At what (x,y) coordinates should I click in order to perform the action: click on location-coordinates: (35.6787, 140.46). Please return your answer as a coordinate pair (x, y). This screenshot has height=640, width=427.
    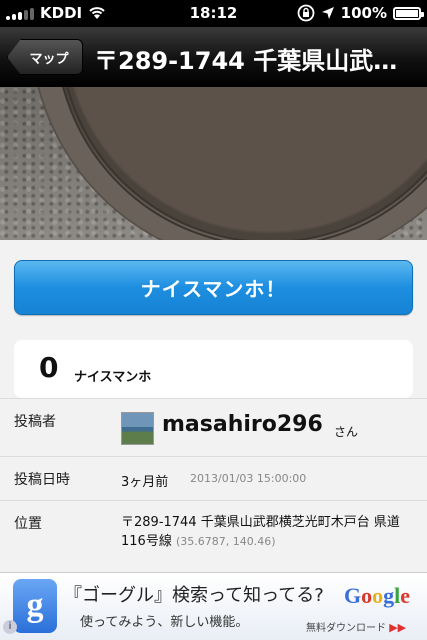
    Looking at the image, I should click on (225, 541).